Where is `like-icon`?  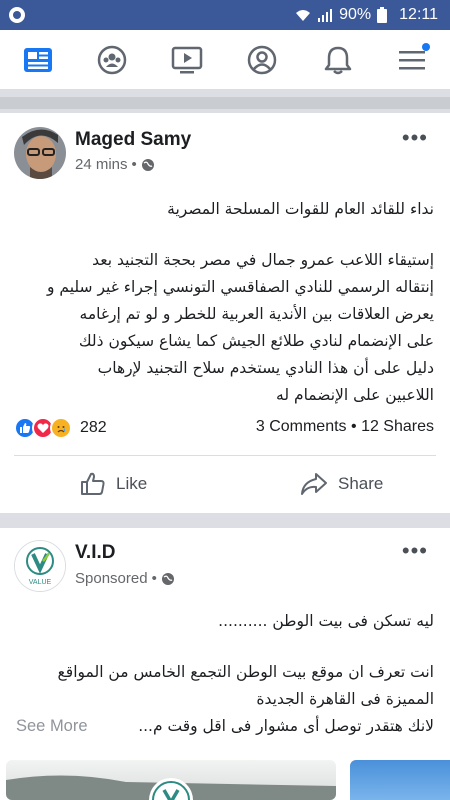
like-icon is located at coordinates (93, 483).